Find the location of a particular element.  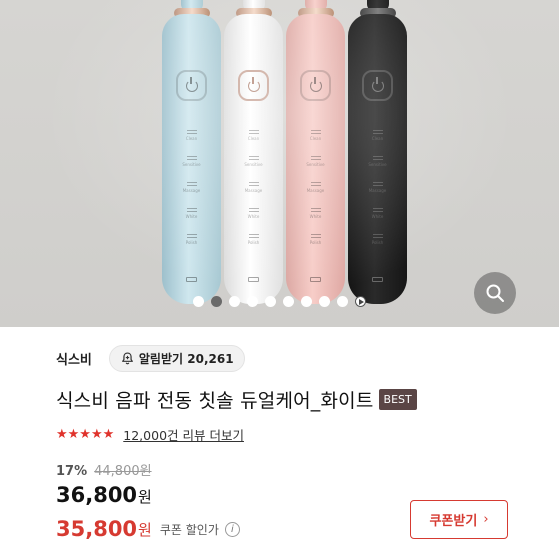

toothbrush-black: Clean Sensitive Massage White Polish is located at coordinates (377, 154).